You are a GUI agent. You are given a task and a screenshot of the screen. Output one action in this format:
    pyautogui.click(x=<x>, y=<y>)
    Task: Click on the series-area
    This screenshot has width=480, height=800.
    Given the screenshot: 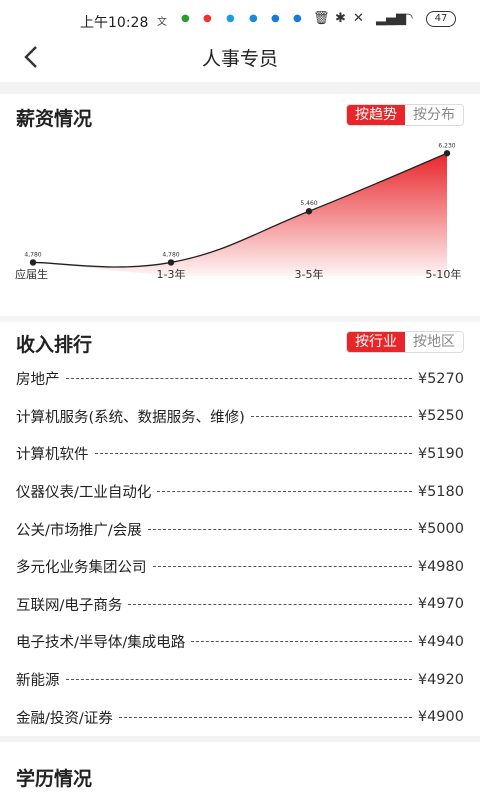 What is the action you would take?
    pyautogui.click(x=240, y=214)
    